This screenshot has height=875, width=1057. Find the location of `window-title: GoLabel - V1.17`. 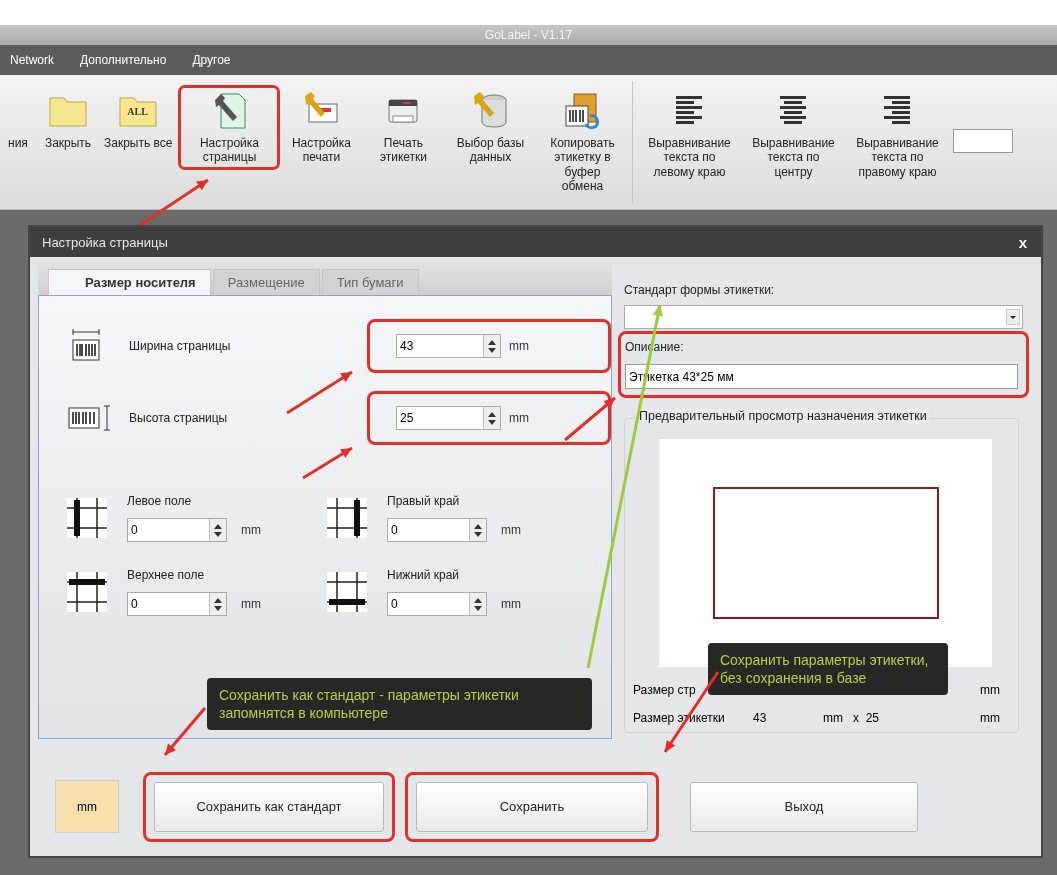

window-title: GoLabel - V1.17 is located at coordinates (528, 35).